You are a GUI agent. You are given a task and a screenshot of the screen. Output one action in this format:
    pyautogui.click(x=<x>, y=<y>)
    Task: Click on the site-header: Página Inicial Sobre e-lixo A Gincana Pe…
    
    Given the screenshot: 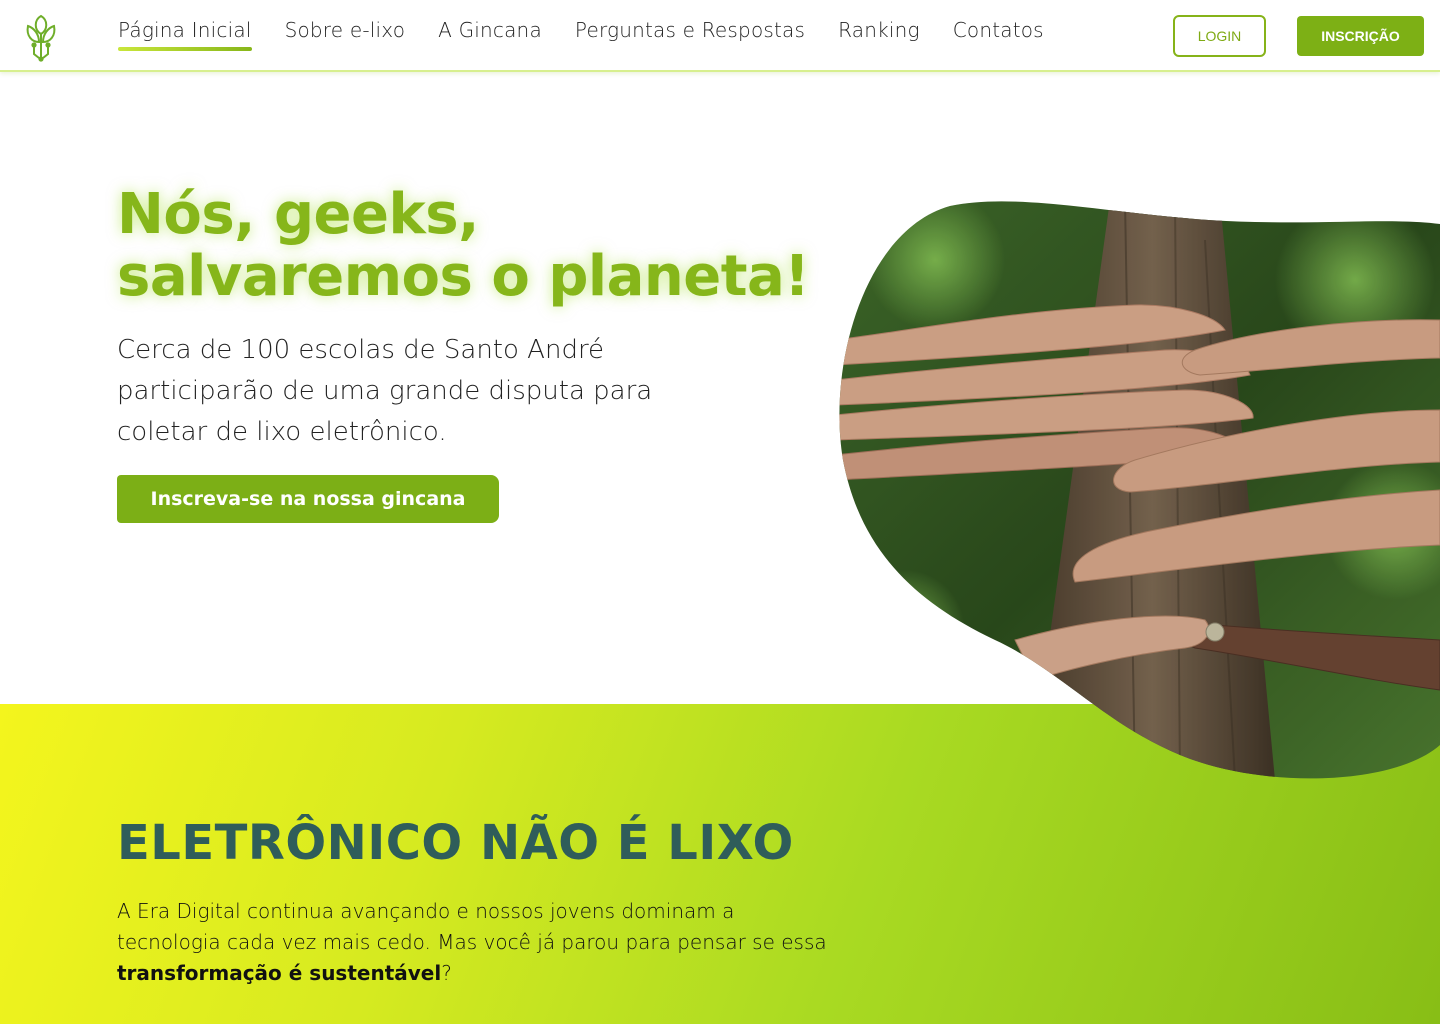 What is the action you would take?
    pyautogui.click(x=720, y=36)
    